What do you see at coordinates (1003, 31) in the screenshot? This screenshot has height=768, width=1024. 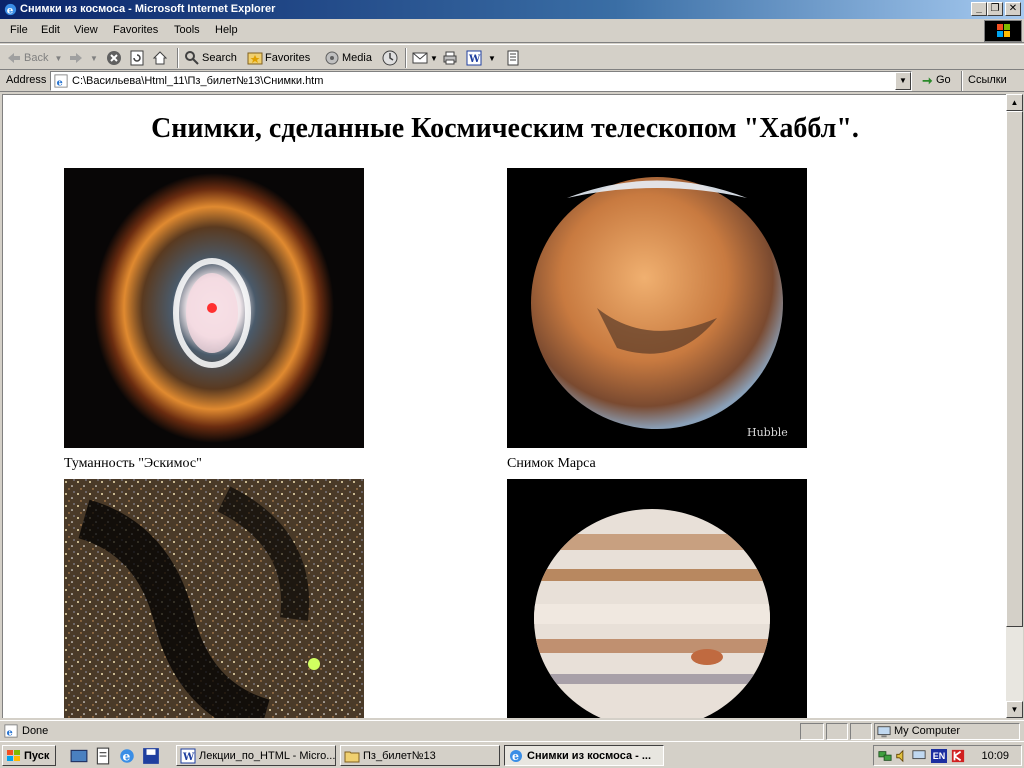 I see `windows-logo-icon` at bounding box center [1003, 31].